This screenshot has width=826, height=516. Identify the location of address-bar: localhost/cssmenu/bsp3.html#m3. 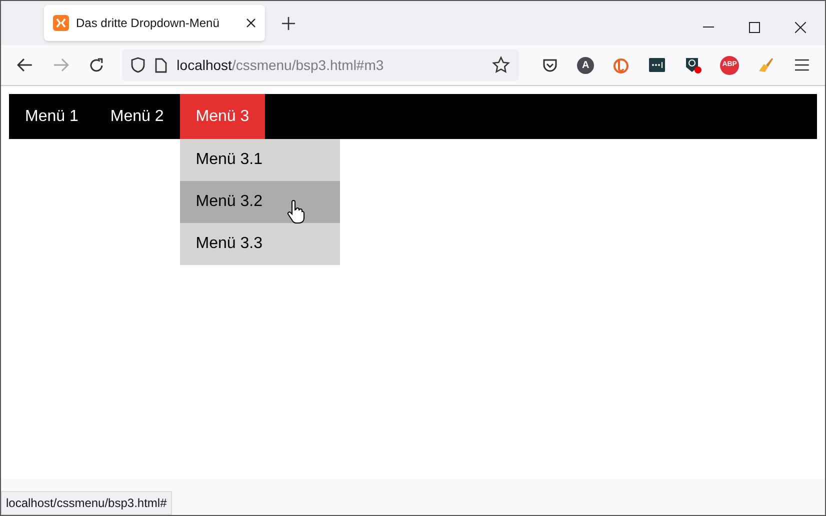
(321, 65).